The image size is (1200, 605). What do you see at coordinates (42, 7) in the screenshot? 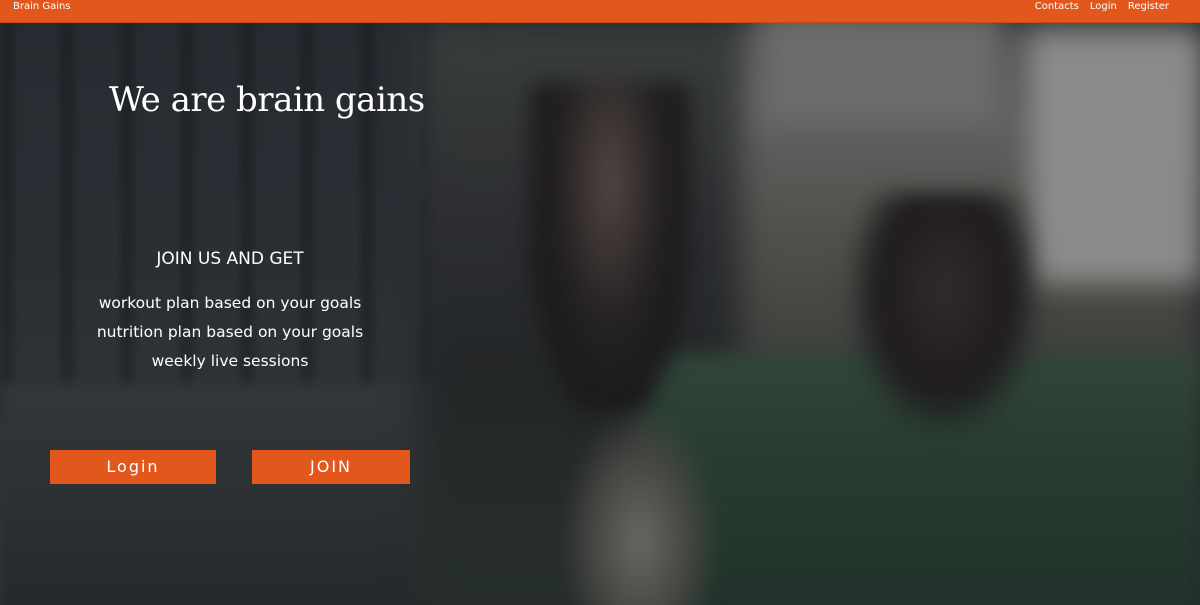
I see `brand-link: Brain Gains` at bounding box center [42, 7].